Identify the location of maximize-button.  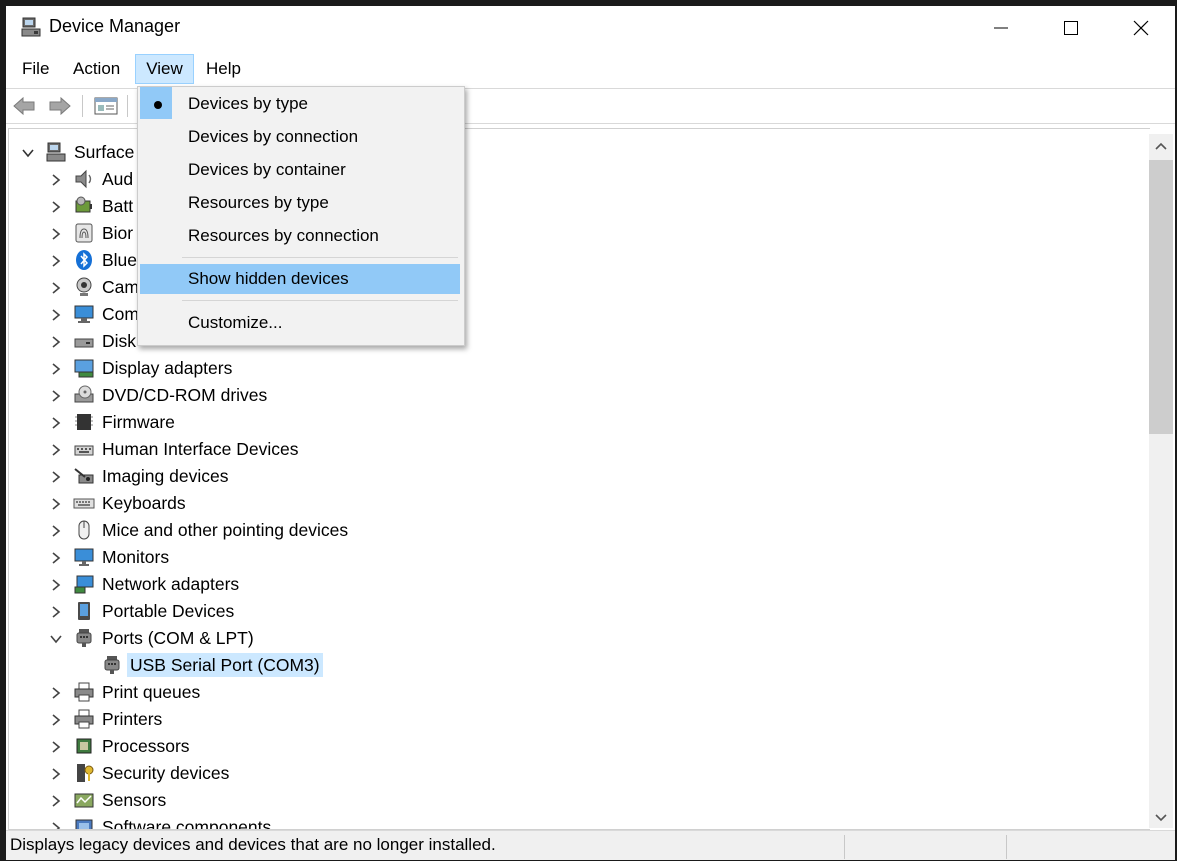
(1071, 28).